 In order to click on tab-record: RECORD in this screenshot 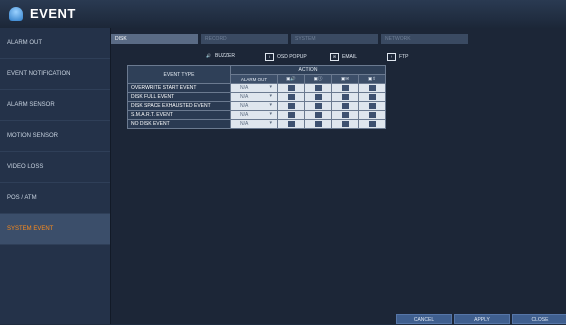, I will do `click(244, 39)`.